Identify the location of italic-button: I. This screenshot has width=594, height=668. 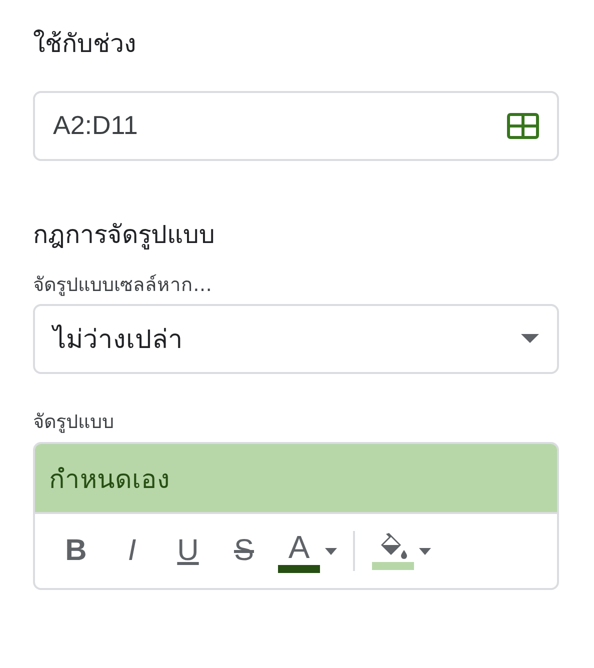
(132, 551).